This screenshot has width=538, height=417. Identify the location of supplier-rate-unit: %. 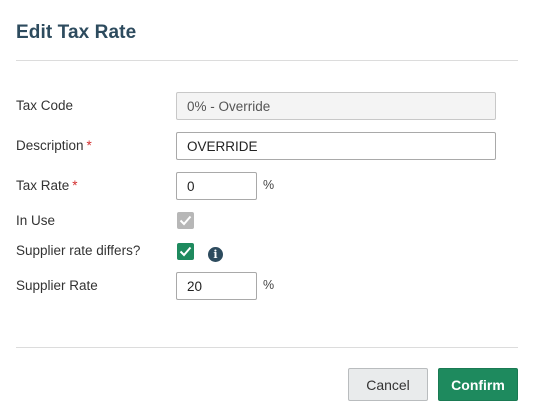
(269, 285).